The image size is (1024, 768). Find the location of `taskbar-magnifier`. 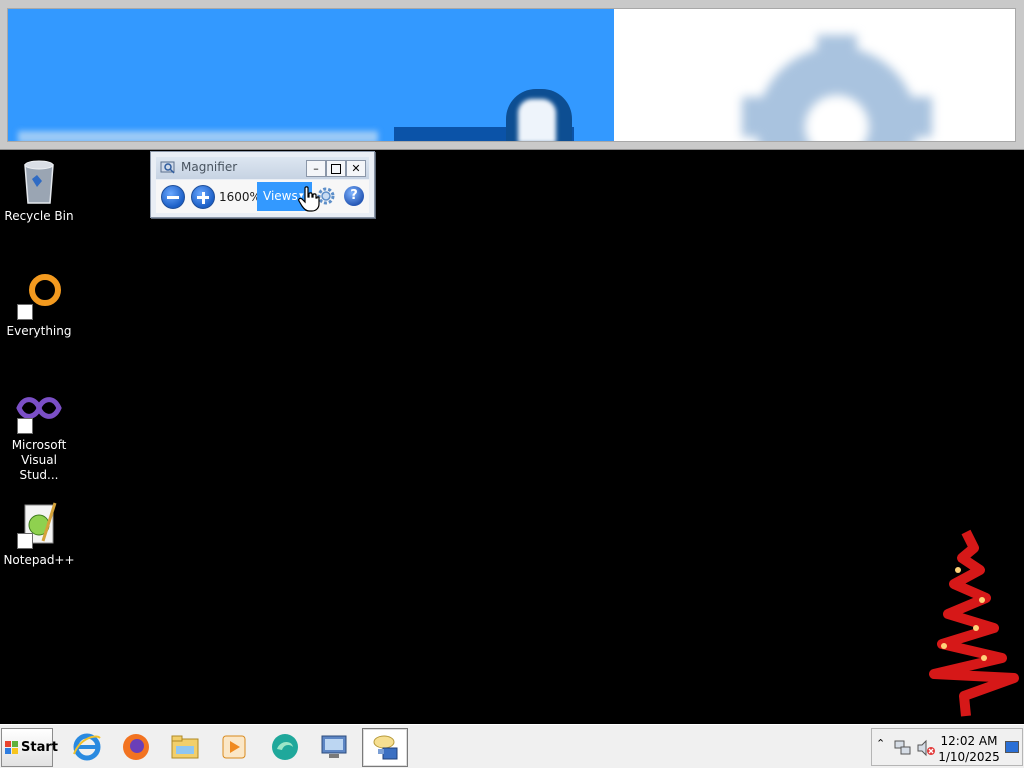

taskbar-magnifier is located at coordinates (385, 747).